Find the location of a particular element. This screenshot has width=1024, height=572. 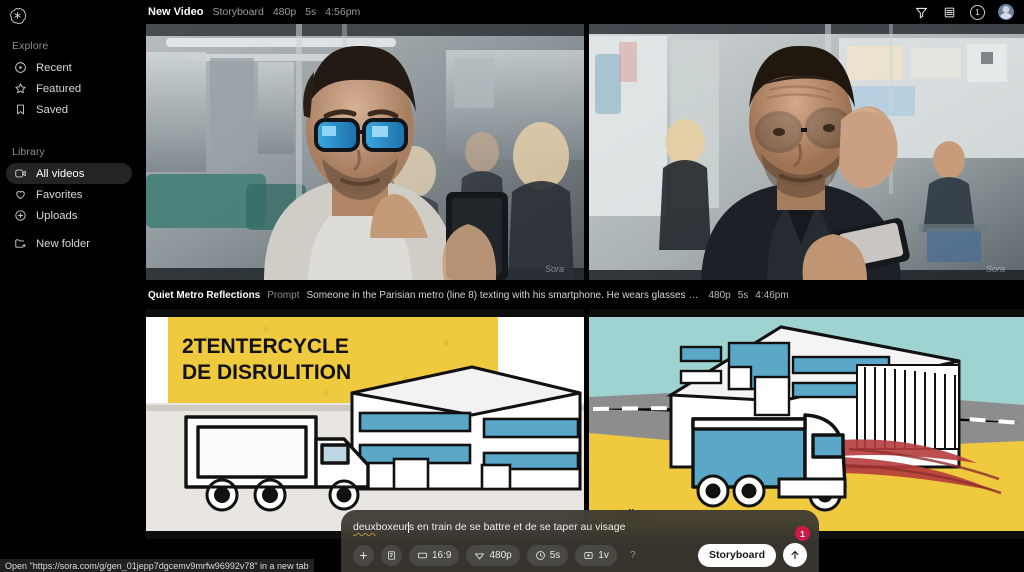

sidebar-item-label: Recent is located at coordinates (54, 67).